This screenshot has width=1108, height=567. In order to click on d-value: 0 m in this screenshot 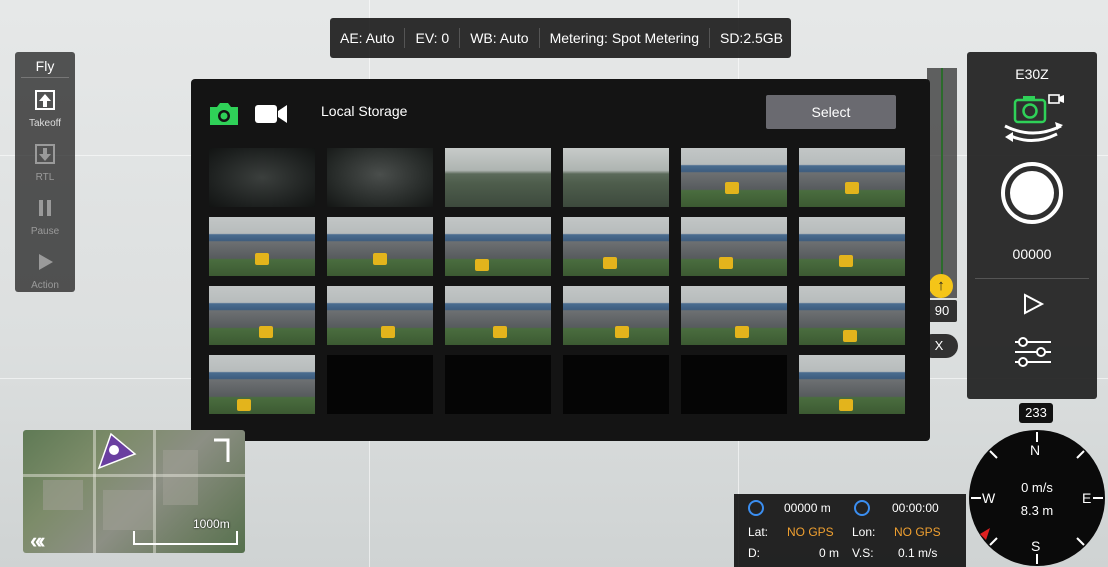, I will do `click(829, 553)`.